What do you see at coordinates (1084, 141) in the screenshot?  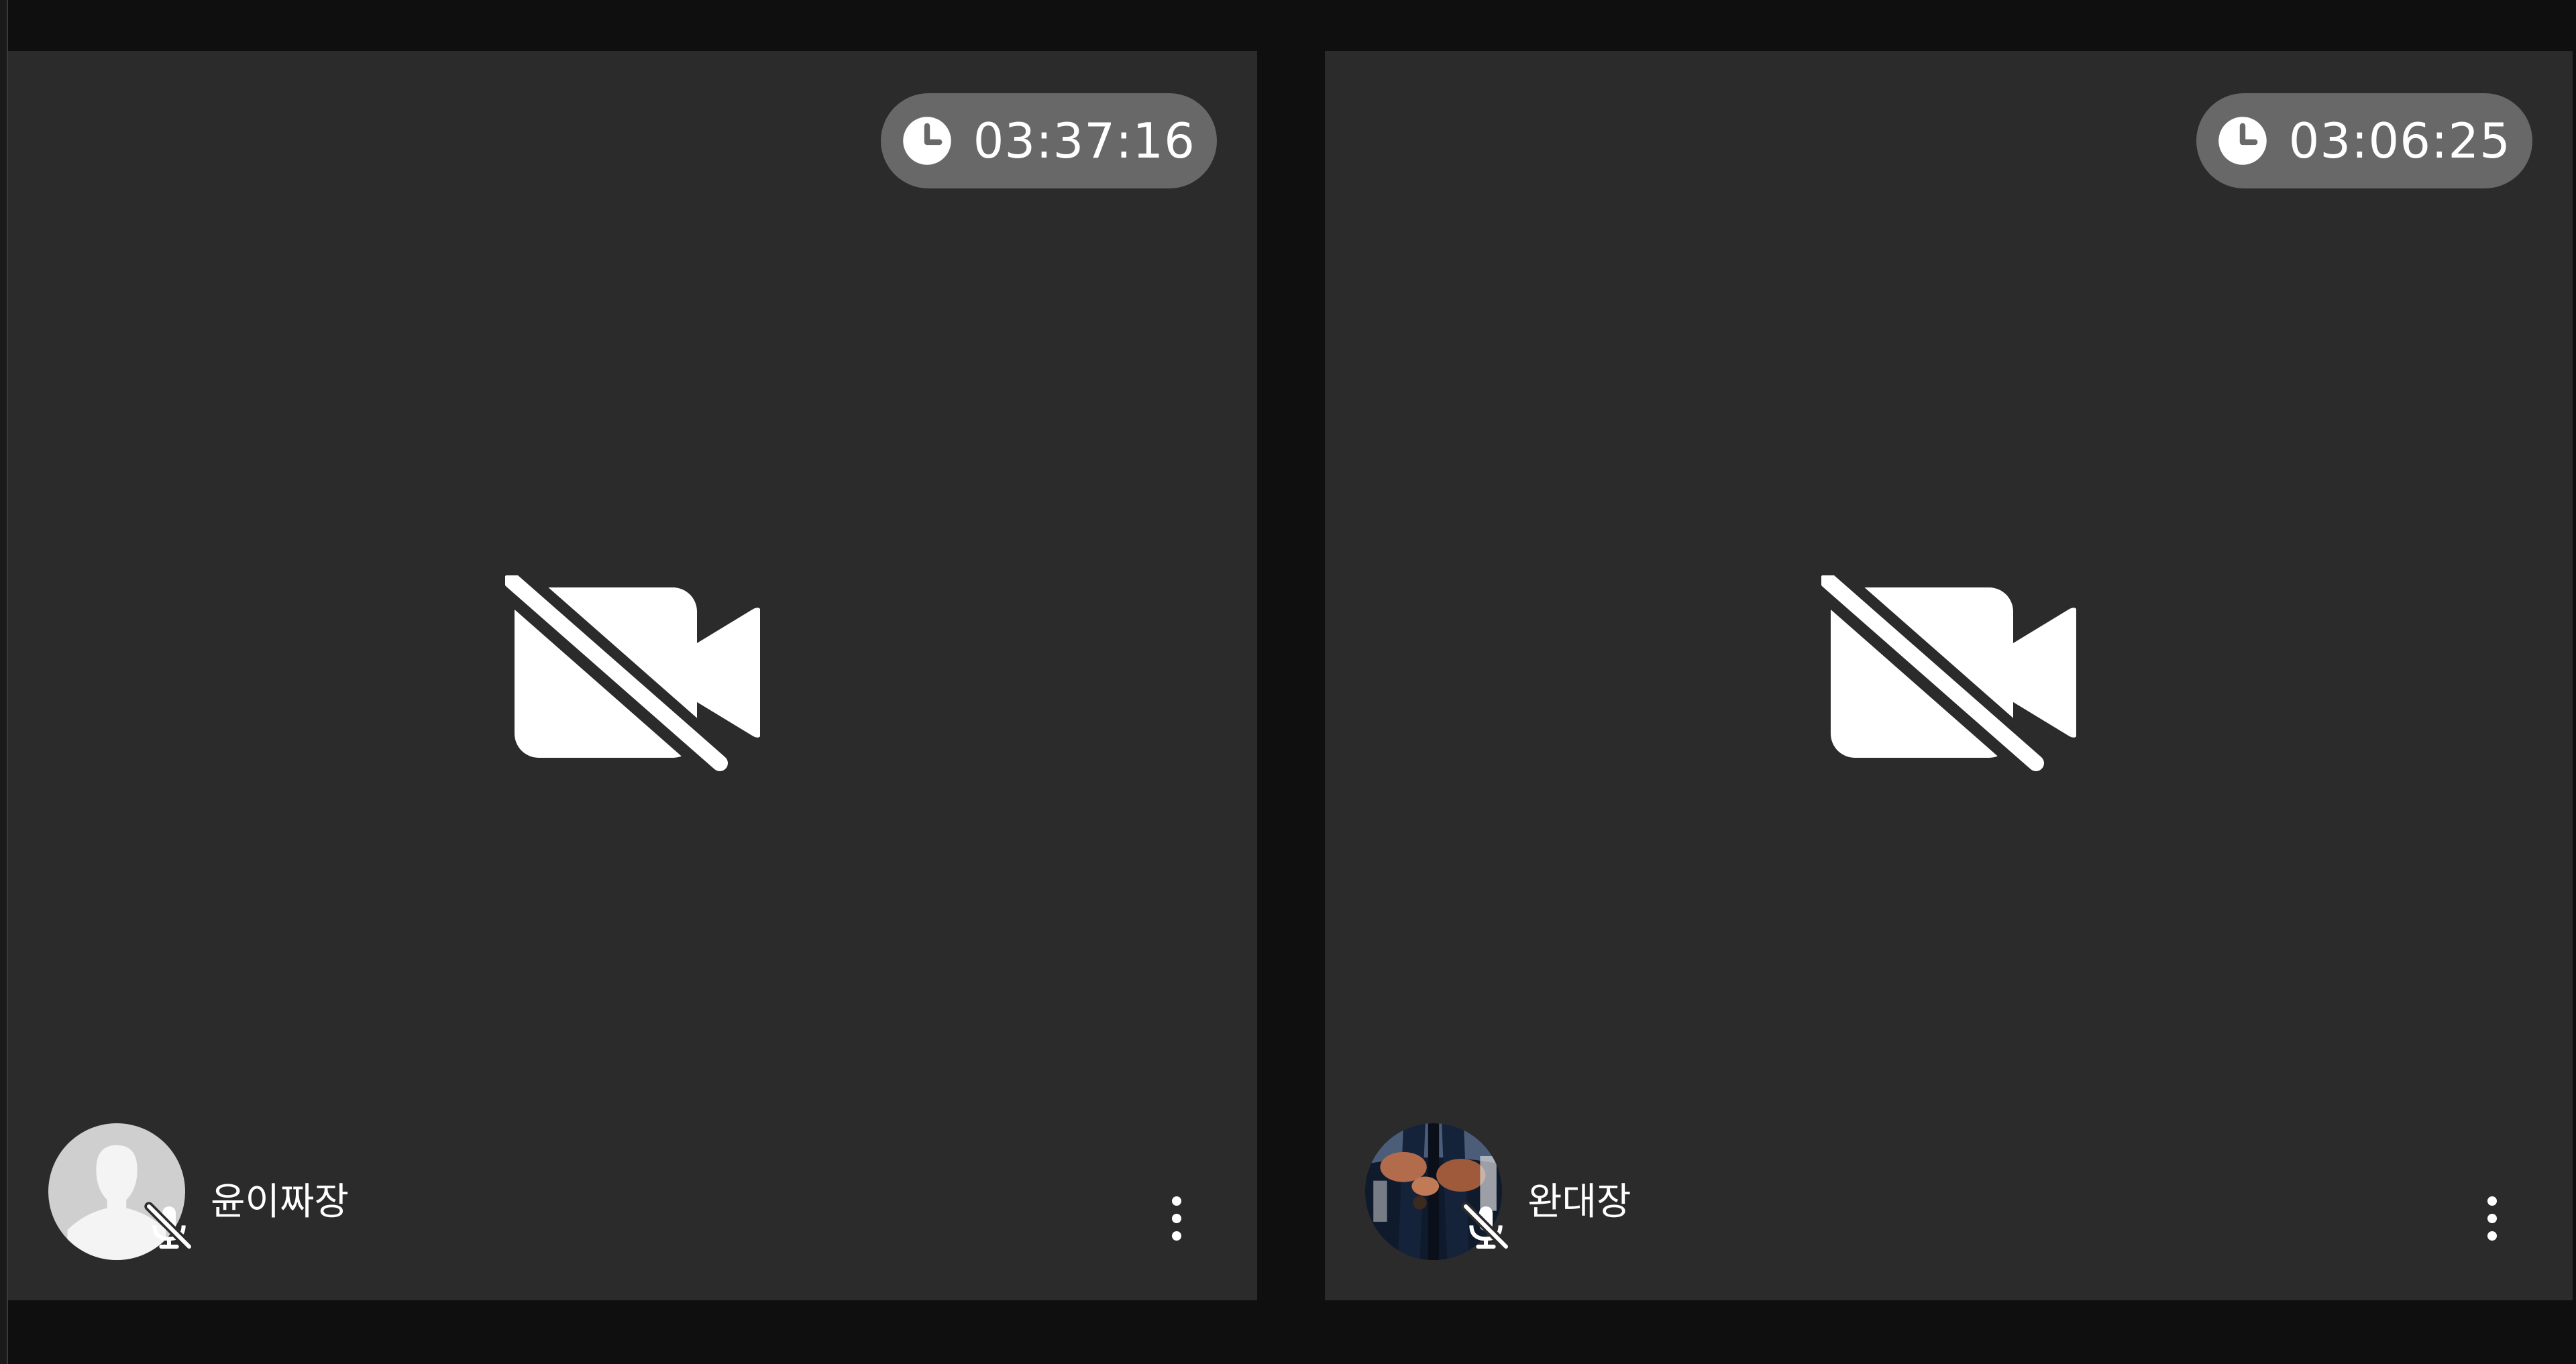 I see `elapsed-time: 03:37:16` at bounding box center [1084, 141].